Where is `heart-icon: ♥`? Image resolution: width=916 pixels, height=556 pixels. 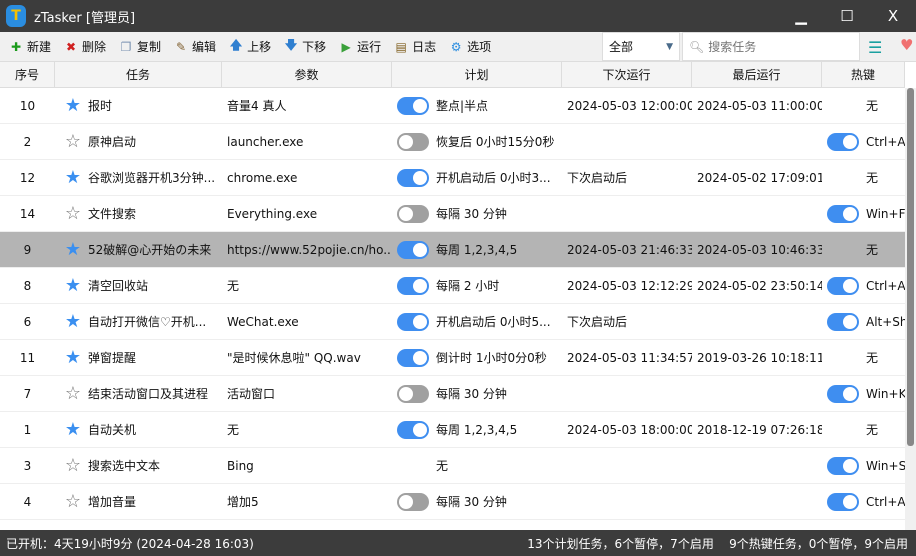 heart-icon: ♥ is located at coordinates (906, 45).